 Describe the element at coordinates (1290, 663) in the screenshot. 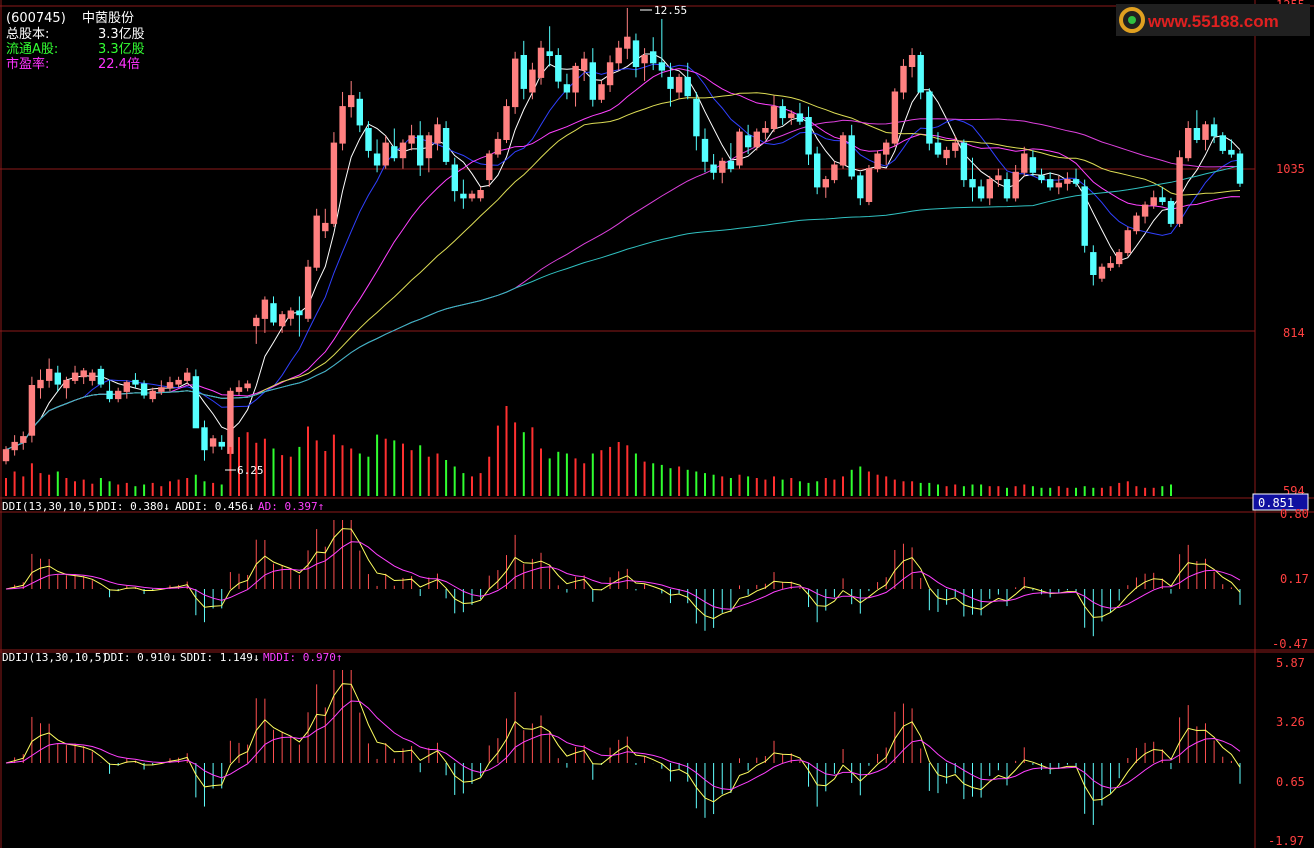

I see `ddij-axis-label-0: 5.87` at that location.